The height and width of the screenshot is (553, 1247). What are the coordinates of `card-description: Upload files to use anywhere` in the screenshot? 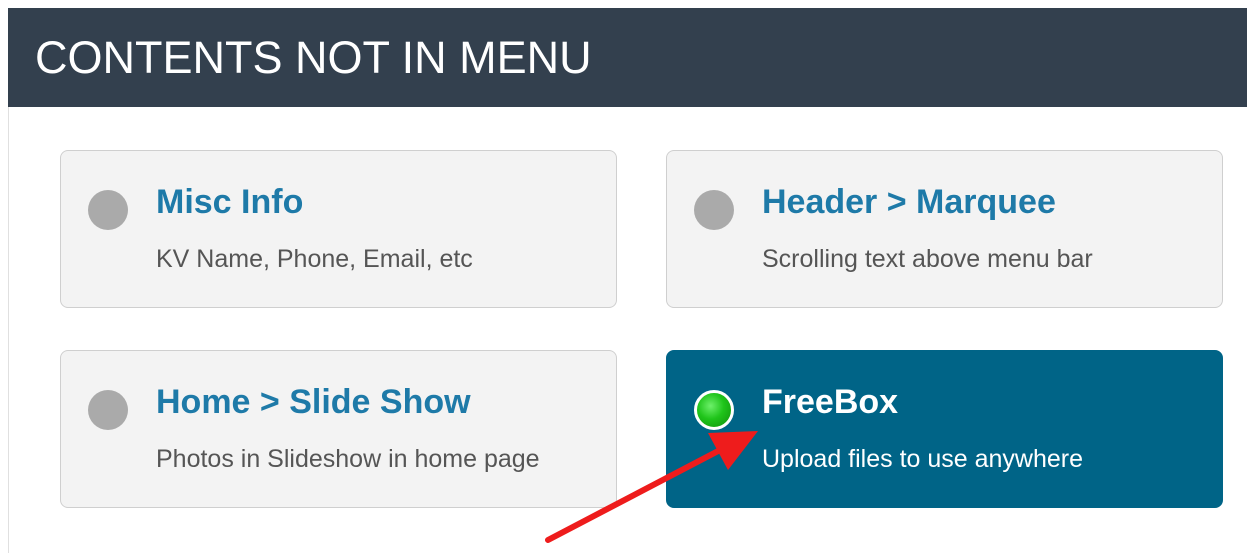 It's located at (923, 459).